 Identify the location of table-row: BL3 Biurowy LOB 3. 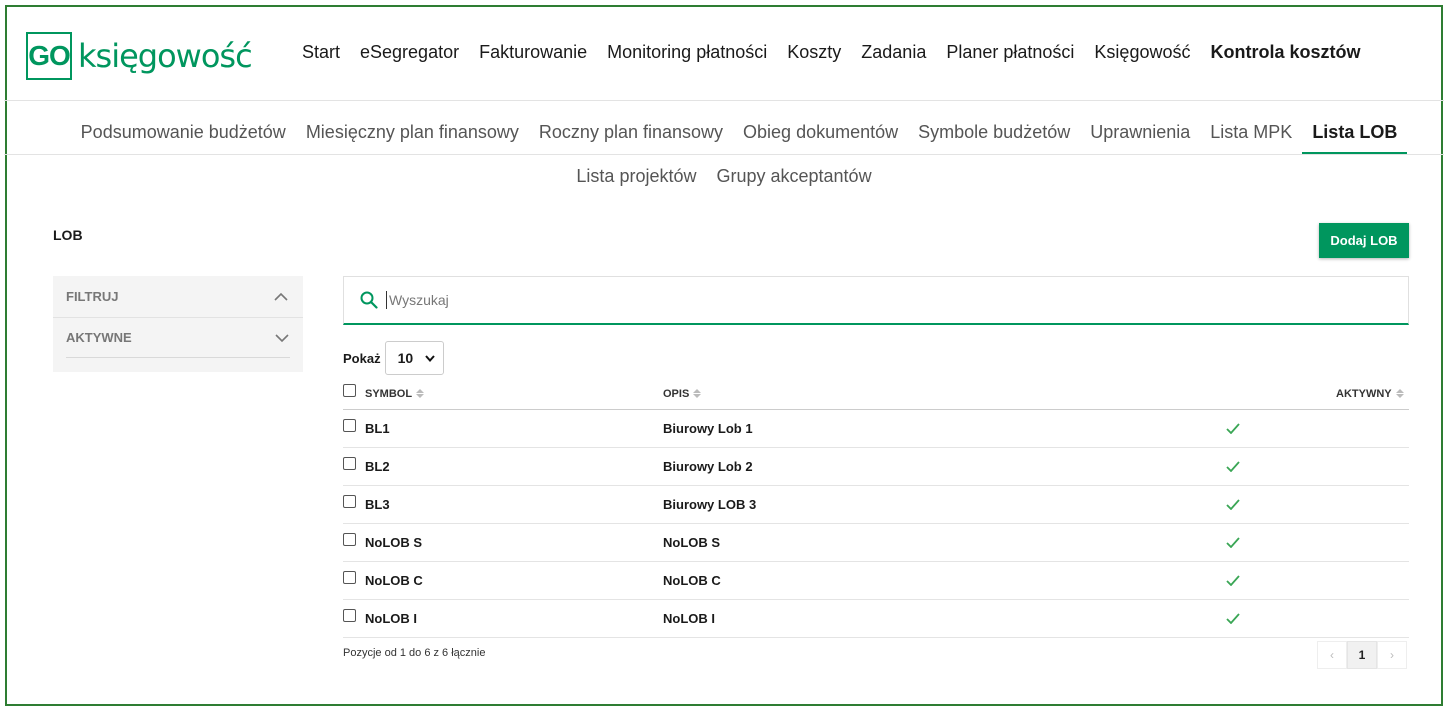
(876, 505).